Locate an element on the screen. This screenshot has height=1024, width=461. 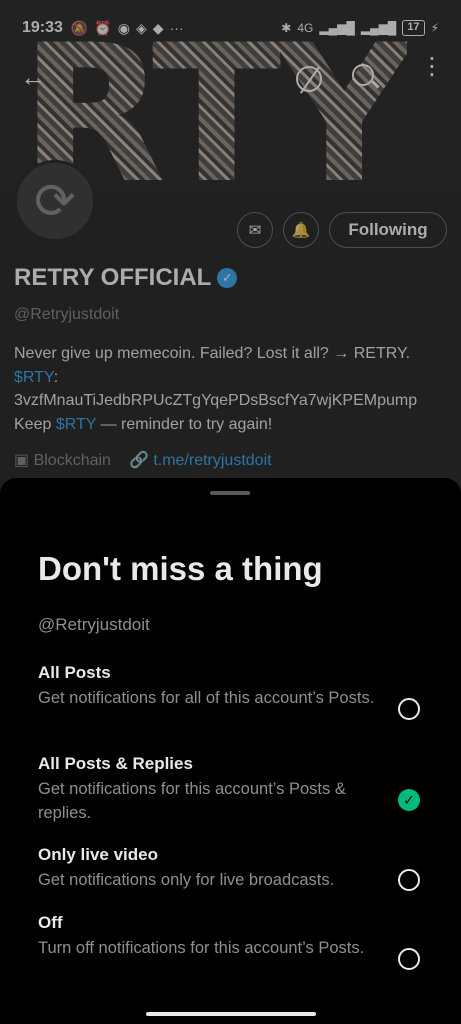
radio-off is located at coordinates (409, 959).